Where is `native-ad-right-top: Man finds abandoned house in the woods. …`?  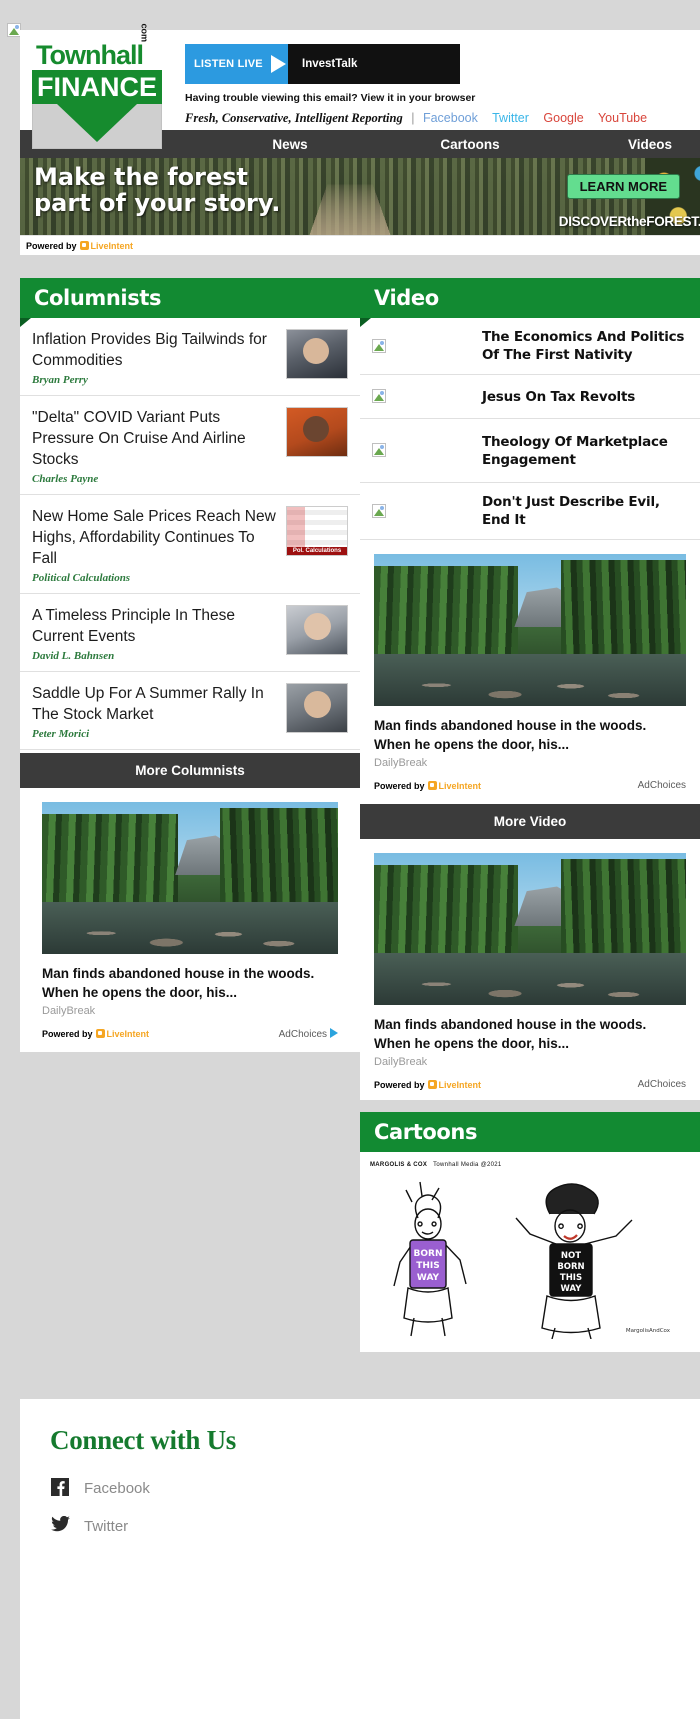
native-ad-right-top: Man finds abandoned house in the woods. … is located at coordinates (530, 670).